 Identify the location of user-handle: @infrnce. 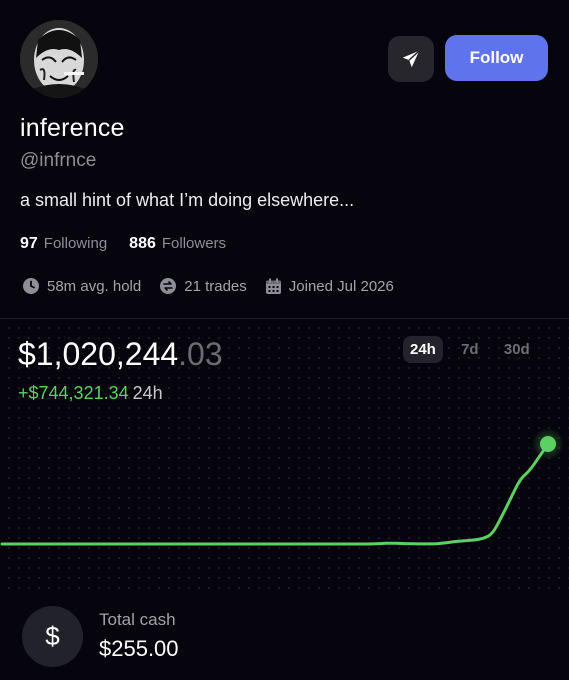
(58, 160).